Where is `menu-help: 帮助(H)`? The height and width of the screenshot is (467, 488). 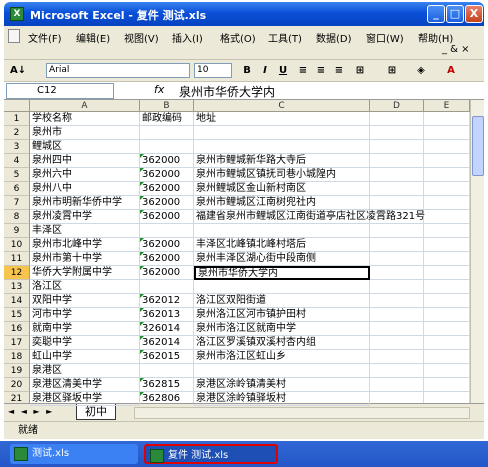 menu-help: 帮助(H) is located at coordinates (435, 37).